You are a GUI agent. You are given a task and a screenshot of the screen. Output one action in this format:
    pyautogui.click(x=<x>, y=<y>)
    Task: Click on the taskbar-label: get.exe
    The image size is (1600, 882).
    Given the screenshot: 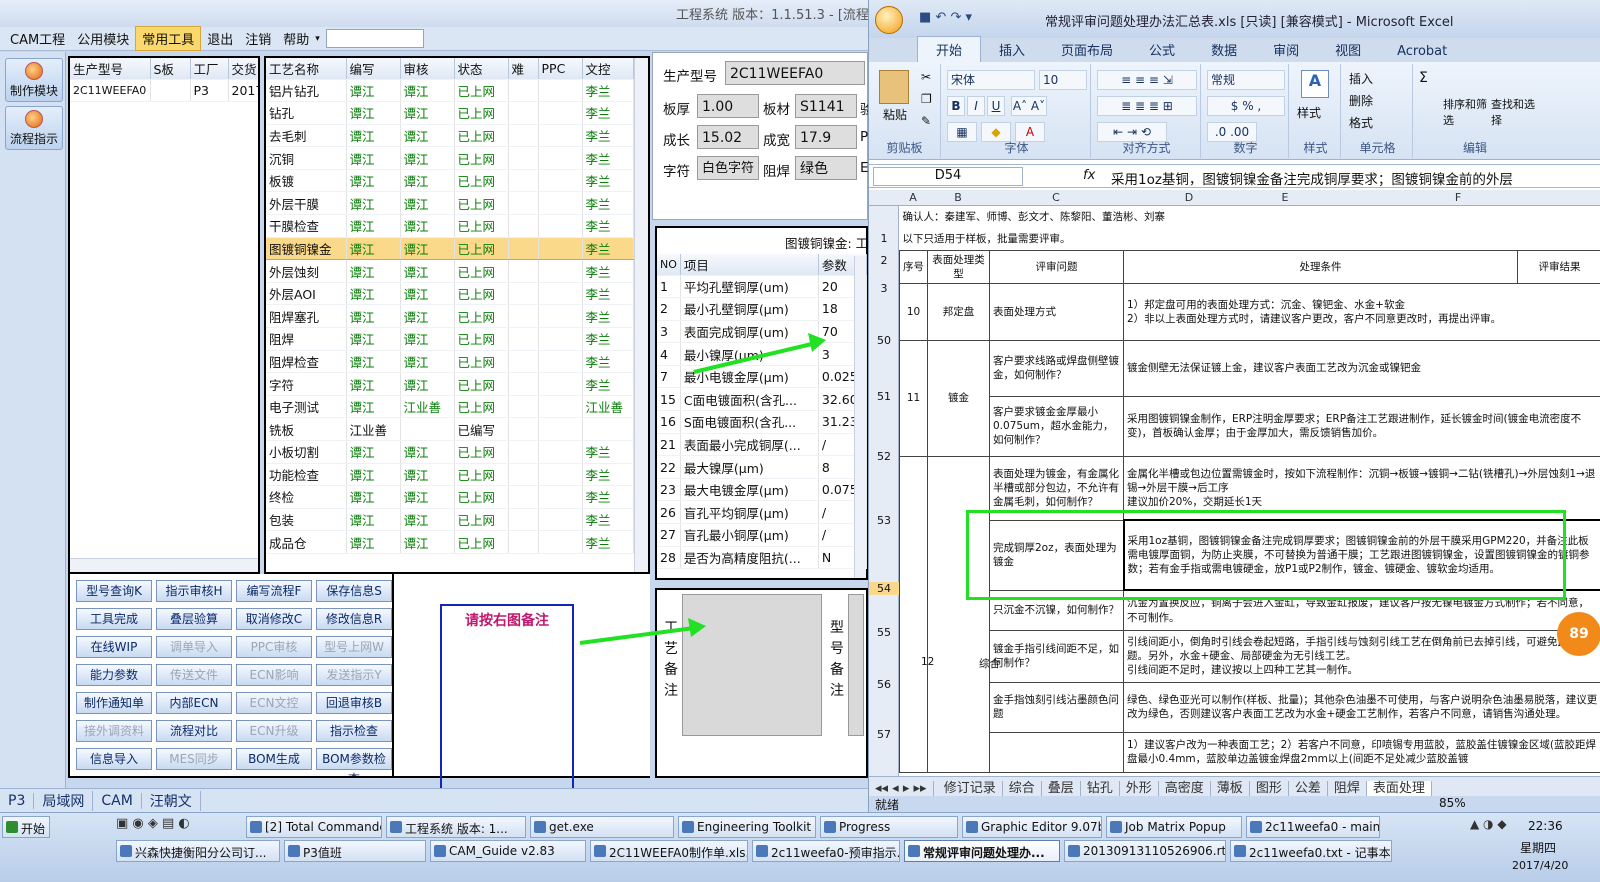 What is the action you would take?
    pyautogui.click(x=571, y=827)
    